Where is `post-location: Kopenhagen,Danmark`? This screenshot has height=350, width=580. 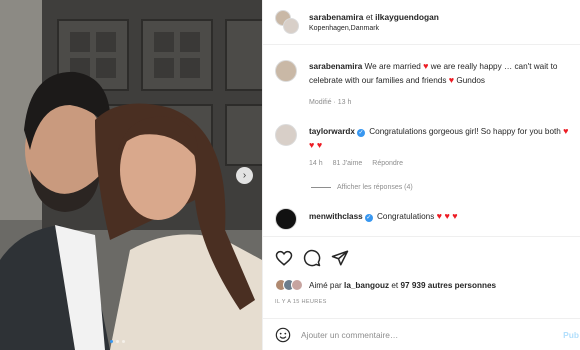
post-location: Kopenhagen,Danmark is located at coordinates (344, 28).